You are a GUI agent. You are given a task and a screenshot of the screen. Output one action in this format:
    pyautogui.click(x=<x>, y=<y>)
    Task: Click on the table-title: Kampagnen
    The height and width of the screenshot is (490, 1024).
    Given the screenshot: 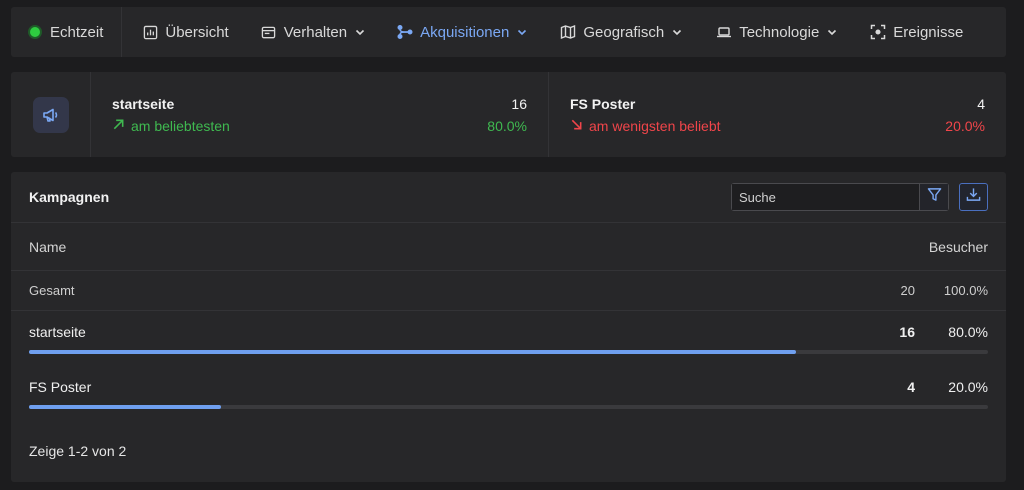 What is the action you would take?
    pyautogui.click(x=69, y=197)
    